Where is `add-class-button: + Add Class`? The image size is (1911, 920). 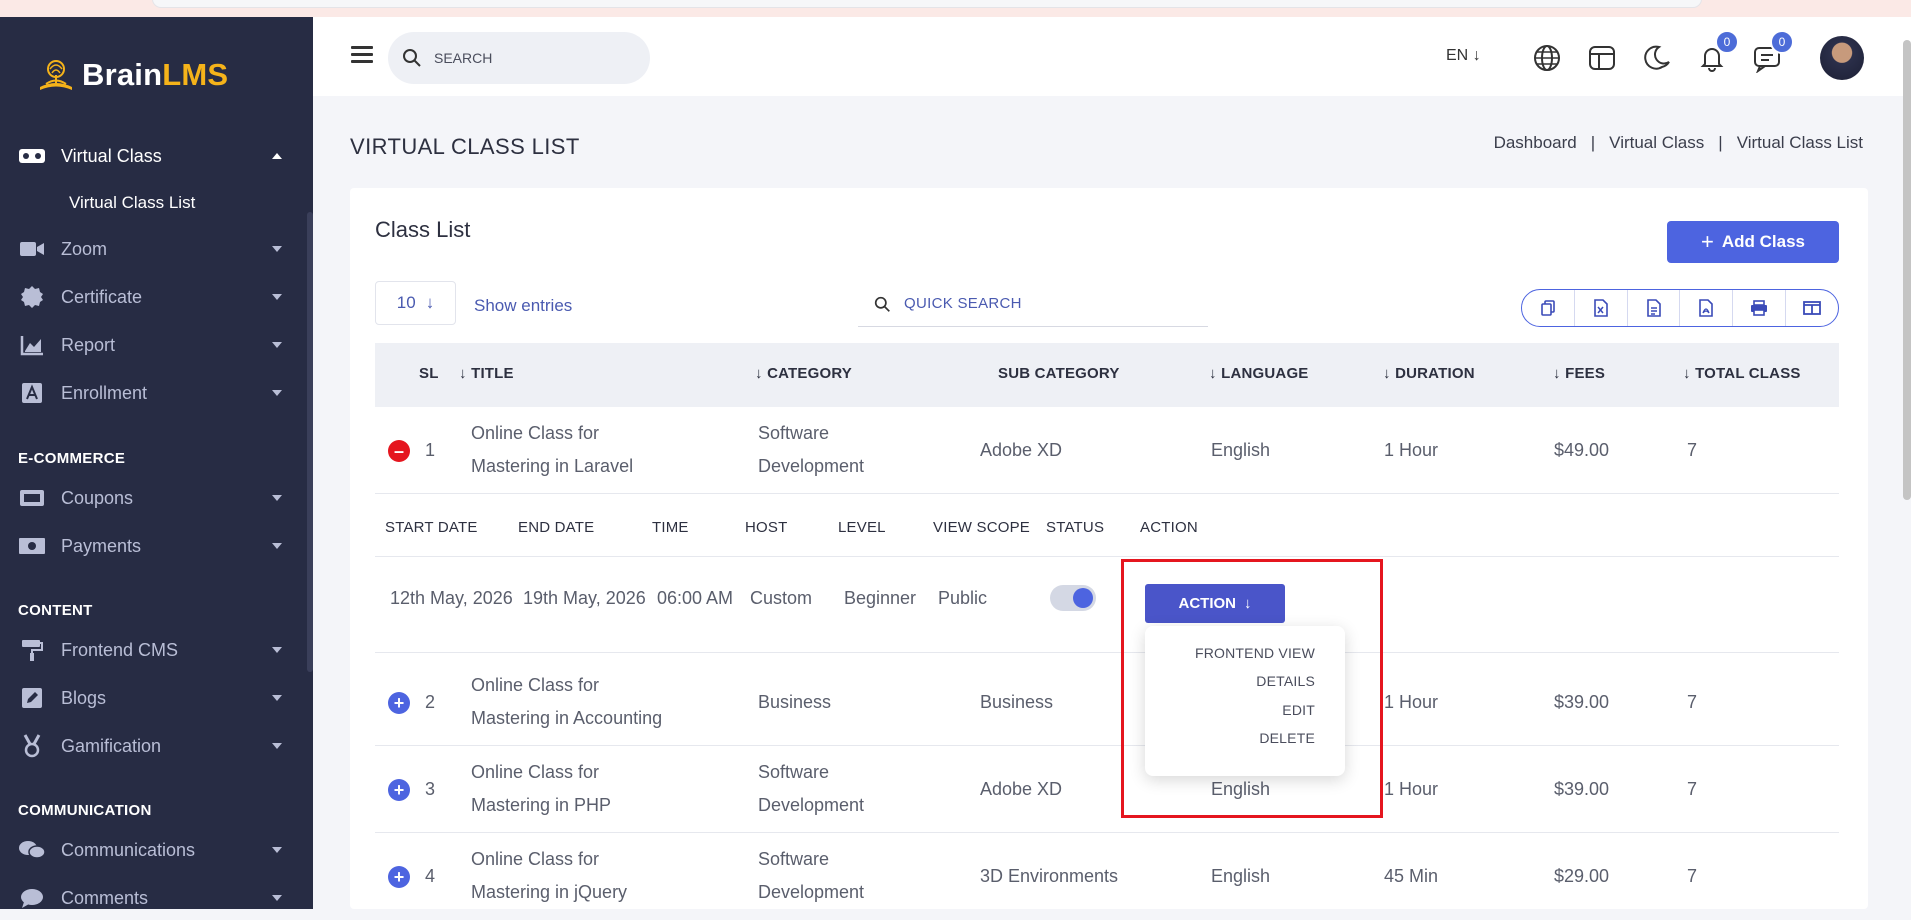
add-class-button: + Add Class is located at coordinates (1753, 242).